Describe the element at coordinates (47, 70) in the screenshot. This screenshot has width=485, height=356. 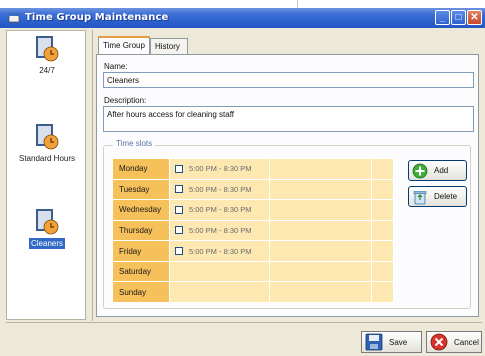
I see `list-item-label: 24/7` at that location.